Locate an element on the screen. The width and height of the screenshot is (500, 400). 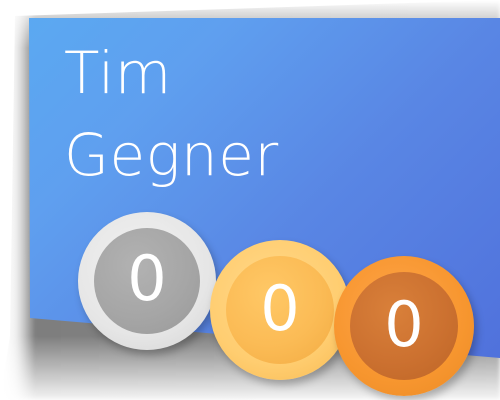
gold-medal-count: 0 is located at coordinates (280, 308).